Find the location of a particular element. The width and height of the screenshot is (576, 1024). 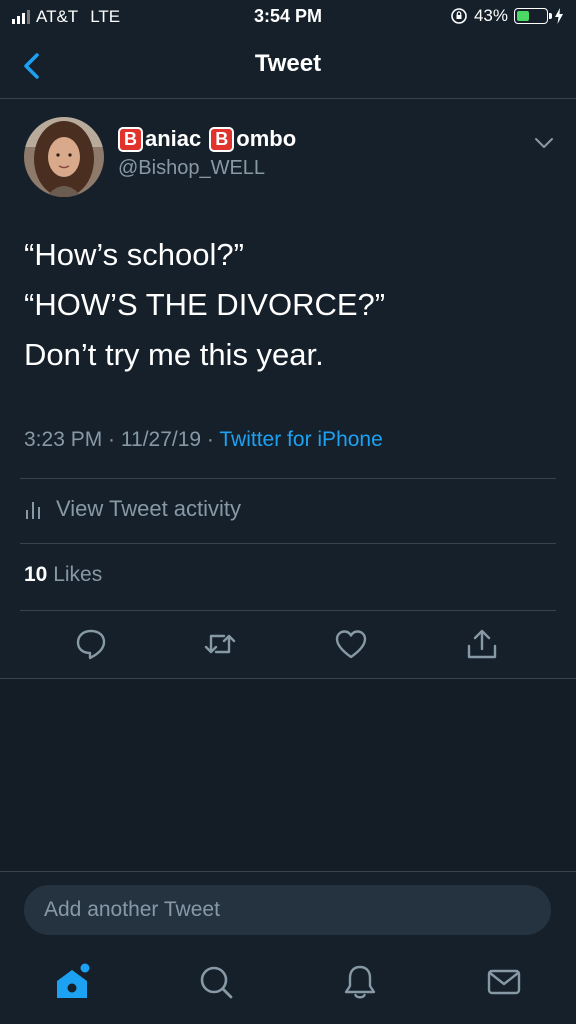

view-tweet-activity: View Tweet activity is located at coordinates (132, 509).